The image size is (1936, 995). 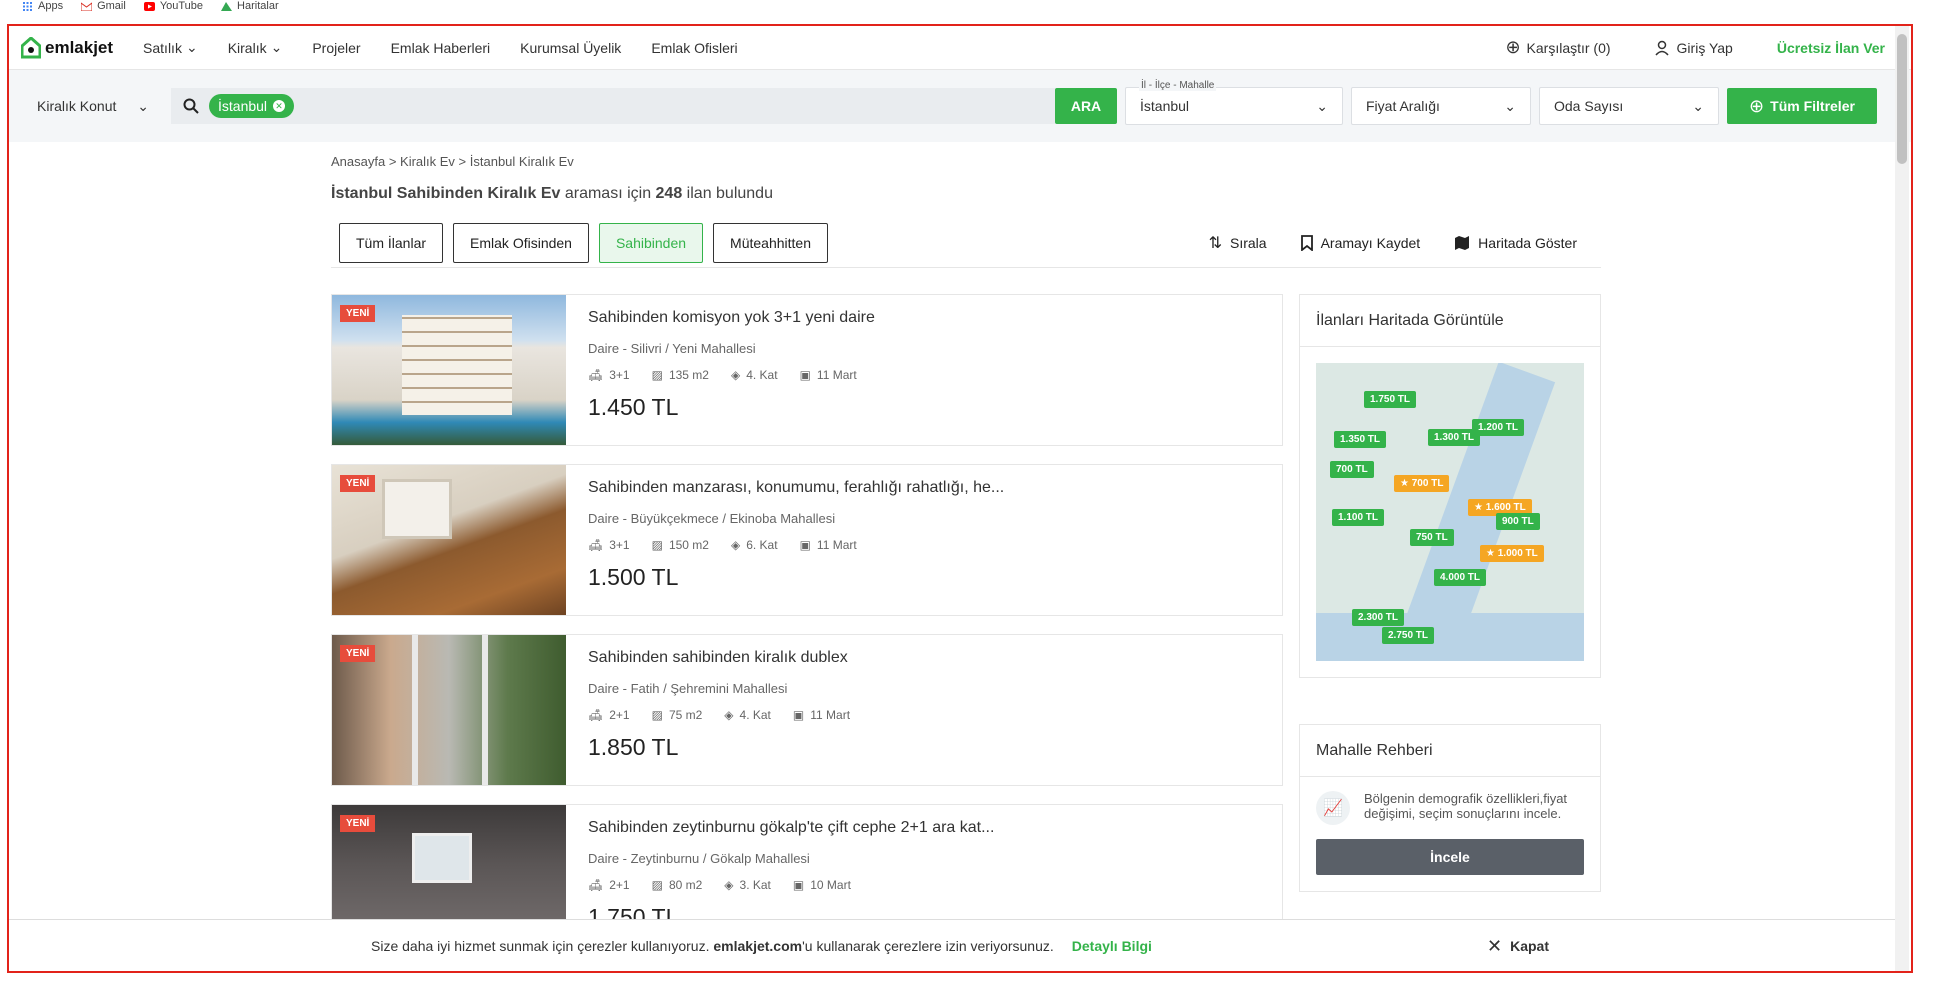 What do you see at coordinates (770, 242) in the screenshot?
I see `tab-muteahhitten: Müteahhitten` at bounding box center [770, 242].